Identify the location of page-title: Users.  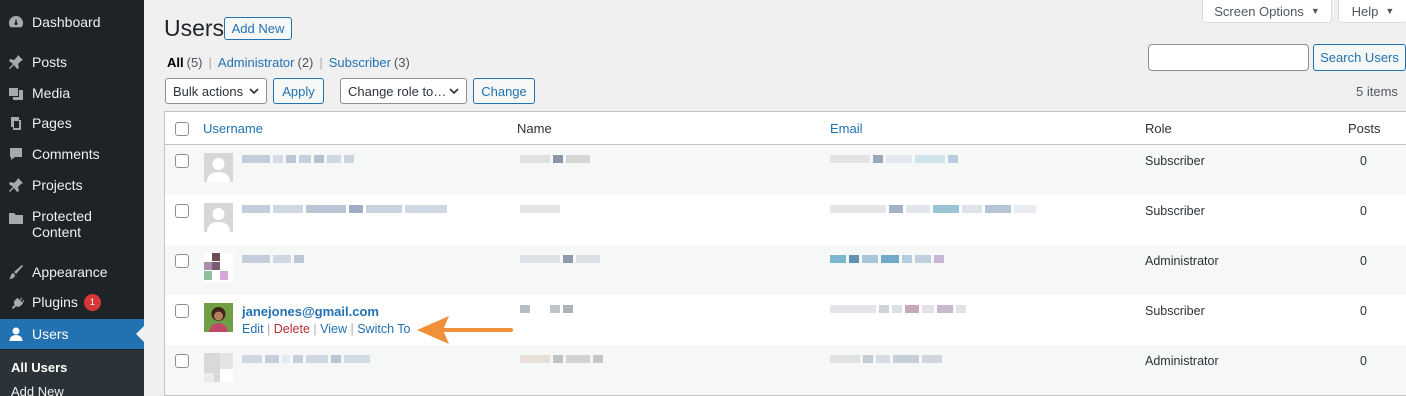
(194, 28).